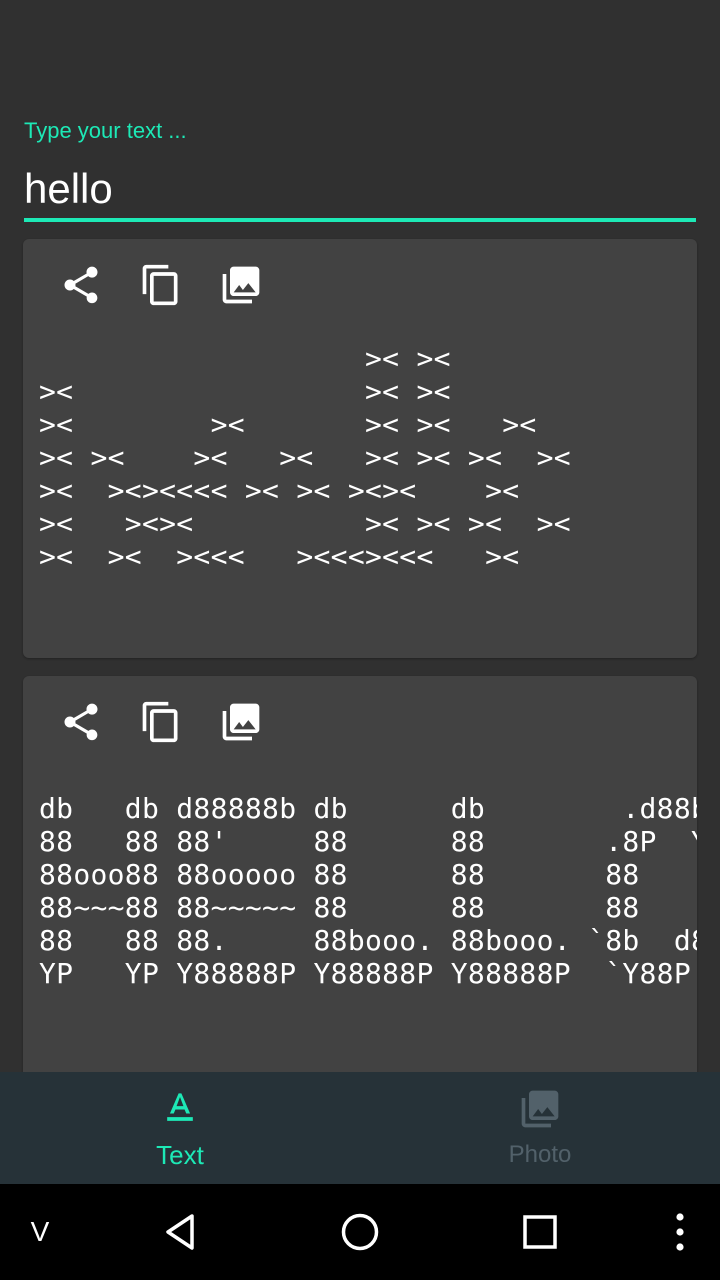 The width and height of the screenshot is (720, 1280). I want to click on recents-button, so click(540, 1232).